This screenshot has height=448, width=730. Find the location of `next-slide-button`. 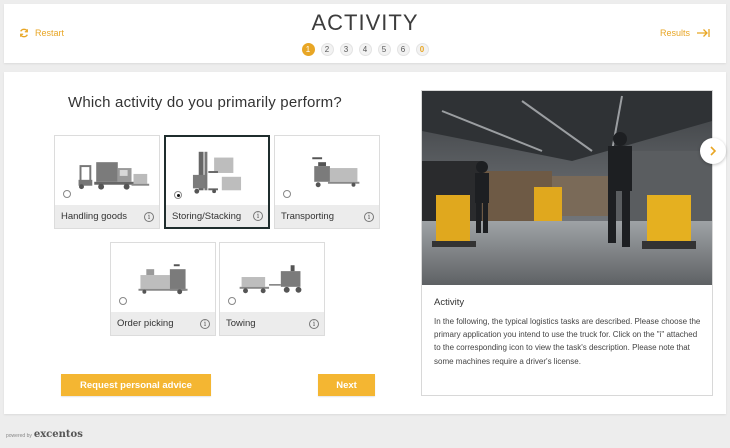

next-slide-button is located at coordinates (713, 151).